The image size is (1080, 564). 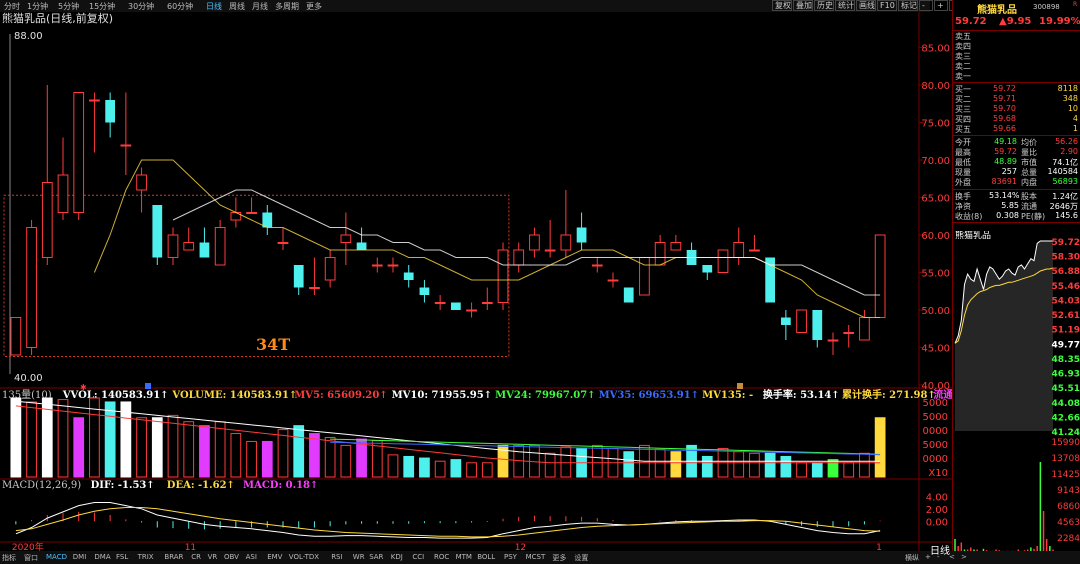 What do you see at coordinates (845, 5) in the screenshot?
I see `toolbar-button-3: 统计` at bounding box center [845, 5].